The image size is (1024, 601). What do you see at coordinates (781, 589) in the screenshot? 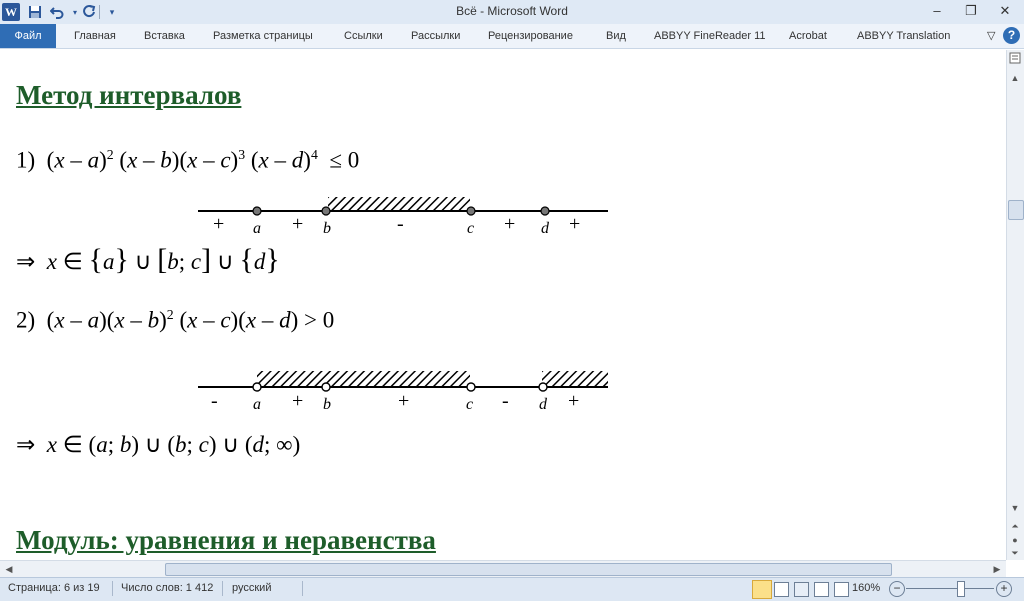
I see `full-screen-reading-icon` at bounding box center [781, 589].